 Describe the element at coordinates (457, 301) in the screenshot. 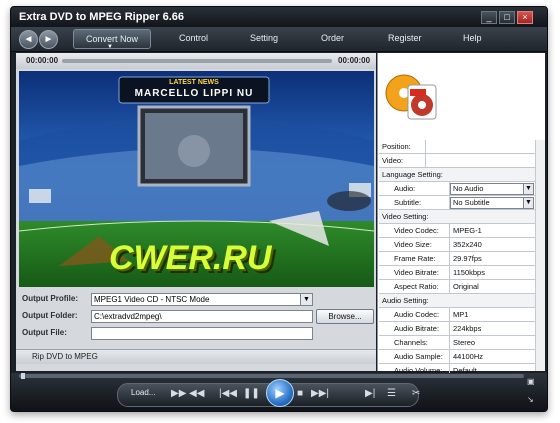

I see `audio-section-header: Audio Setting:` at that location.